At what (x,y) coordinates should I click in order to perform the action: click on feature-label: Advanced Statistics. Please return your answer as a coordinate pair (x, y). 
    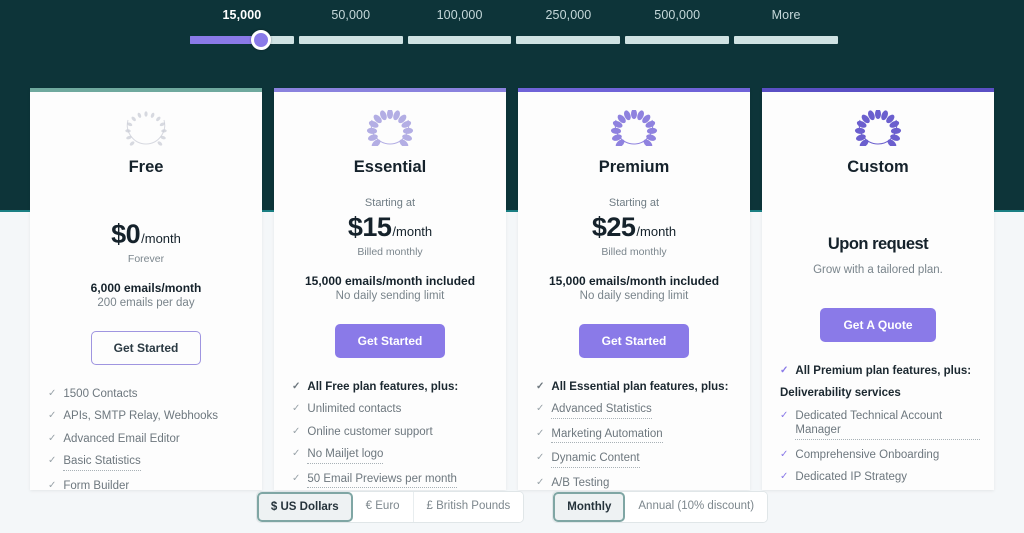
    Looking at the image, I should click on (601, 410).